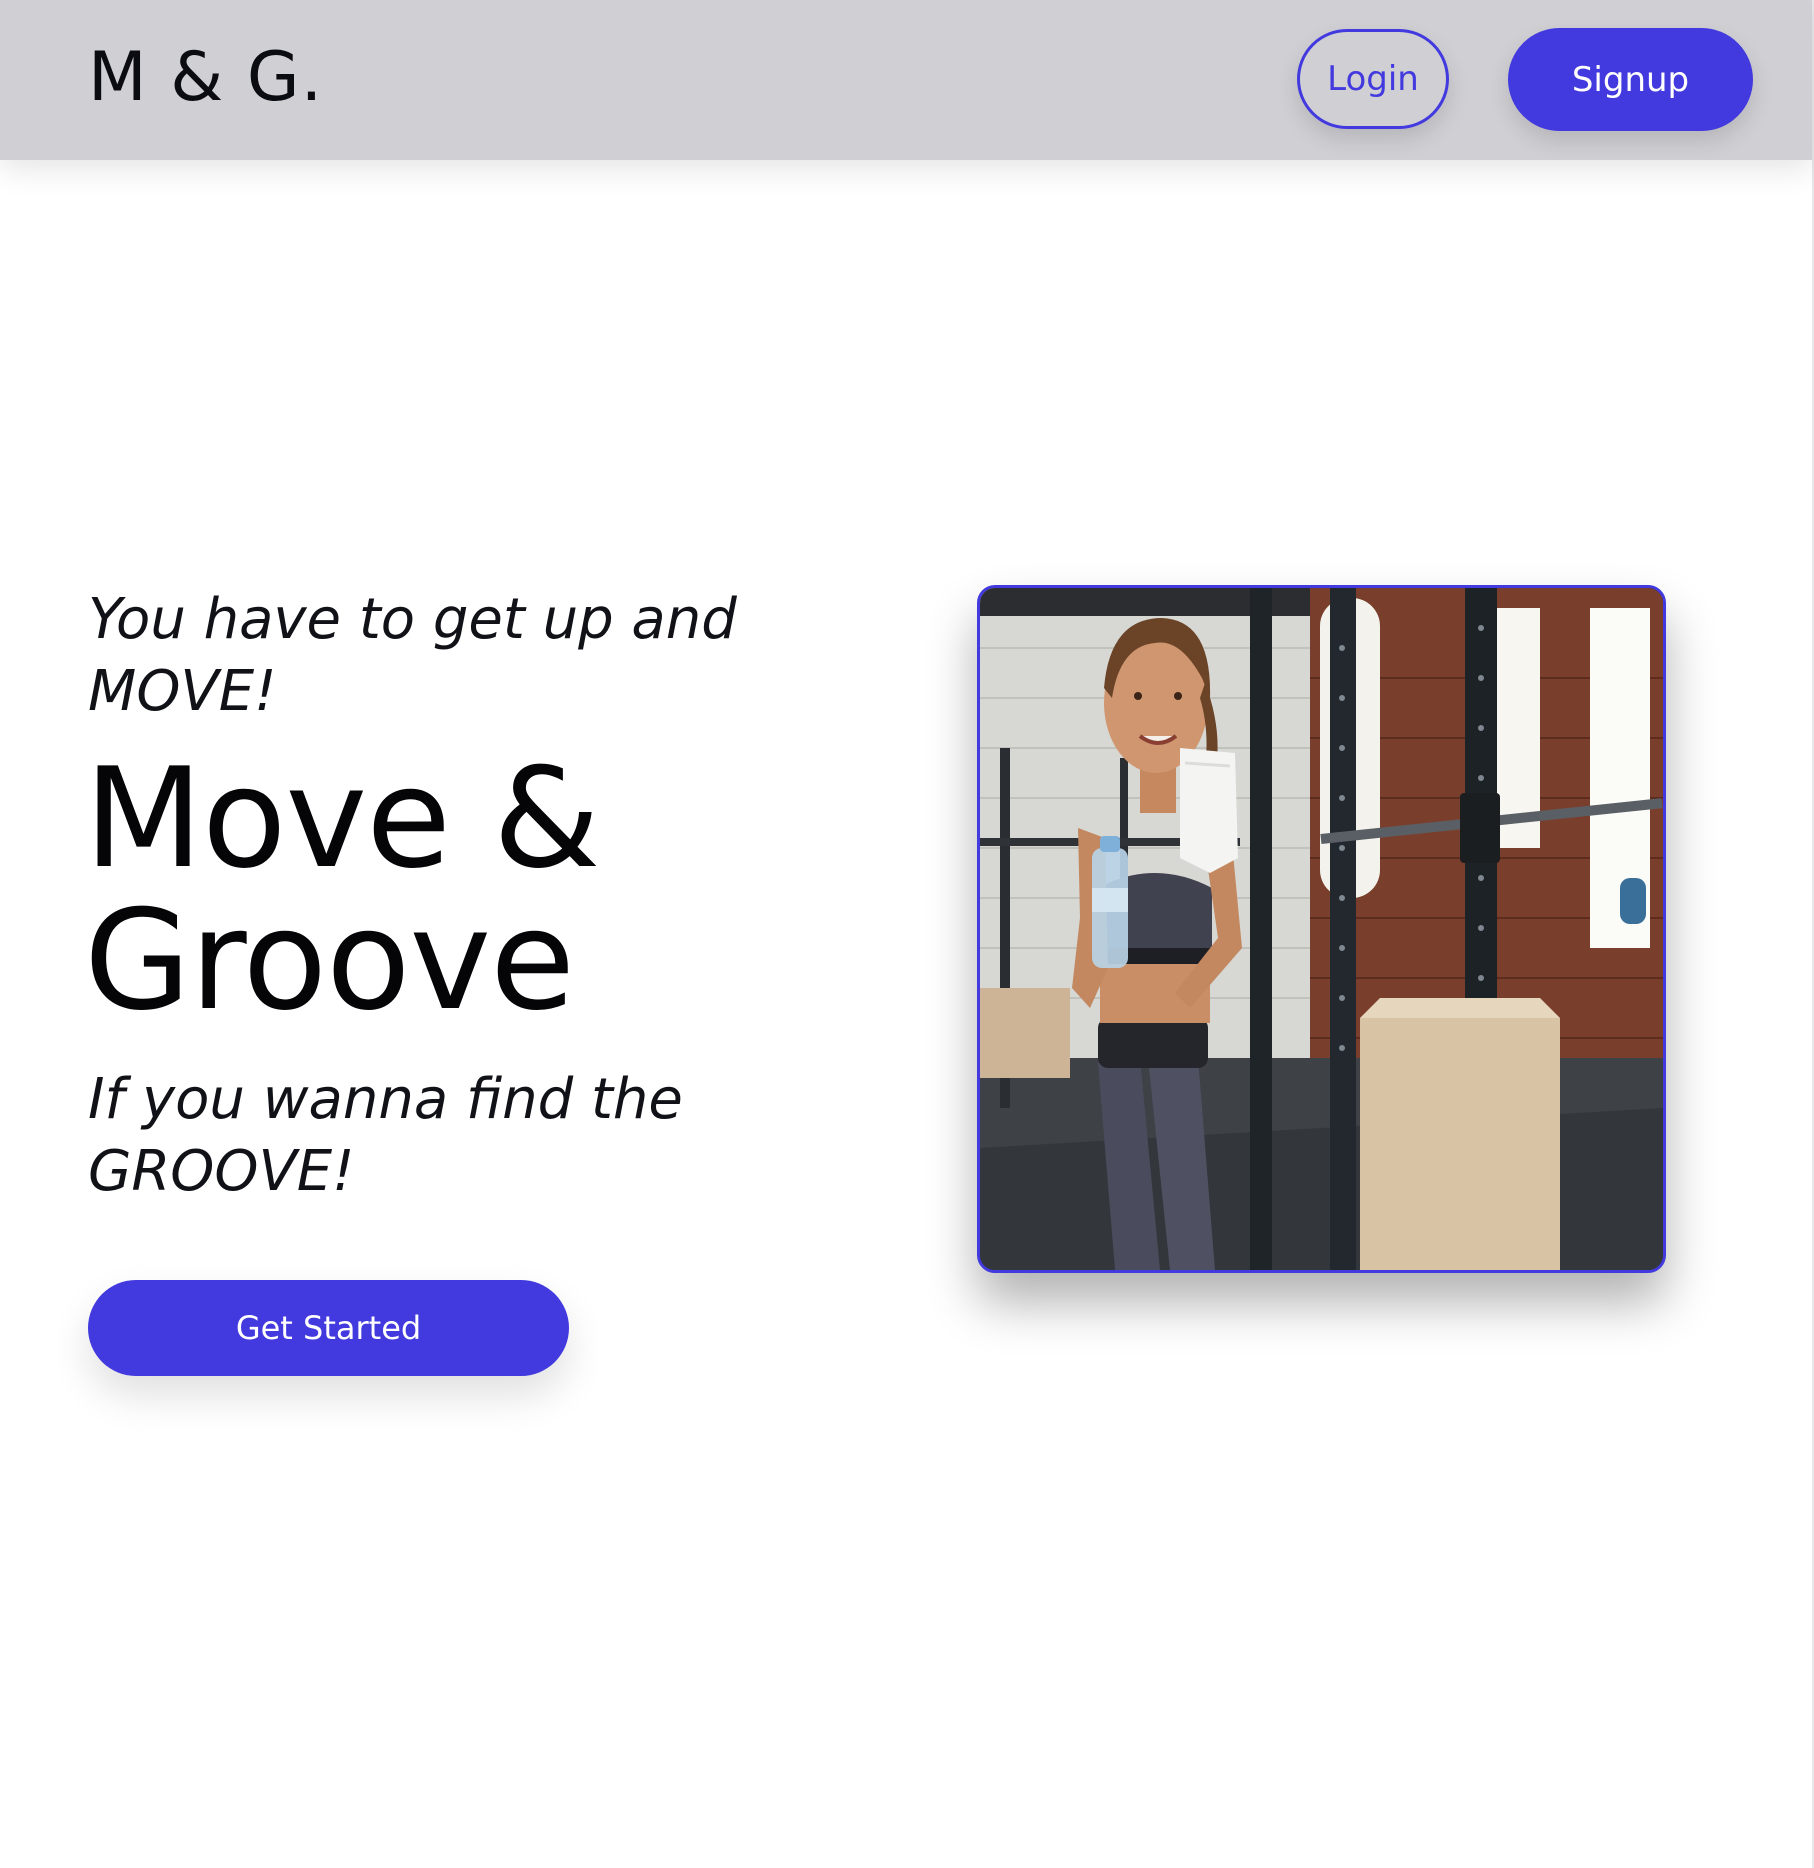 This screenshot has width=1814, height=1868. I want to click on hero-title: Move & Groove, so click(464, 890).